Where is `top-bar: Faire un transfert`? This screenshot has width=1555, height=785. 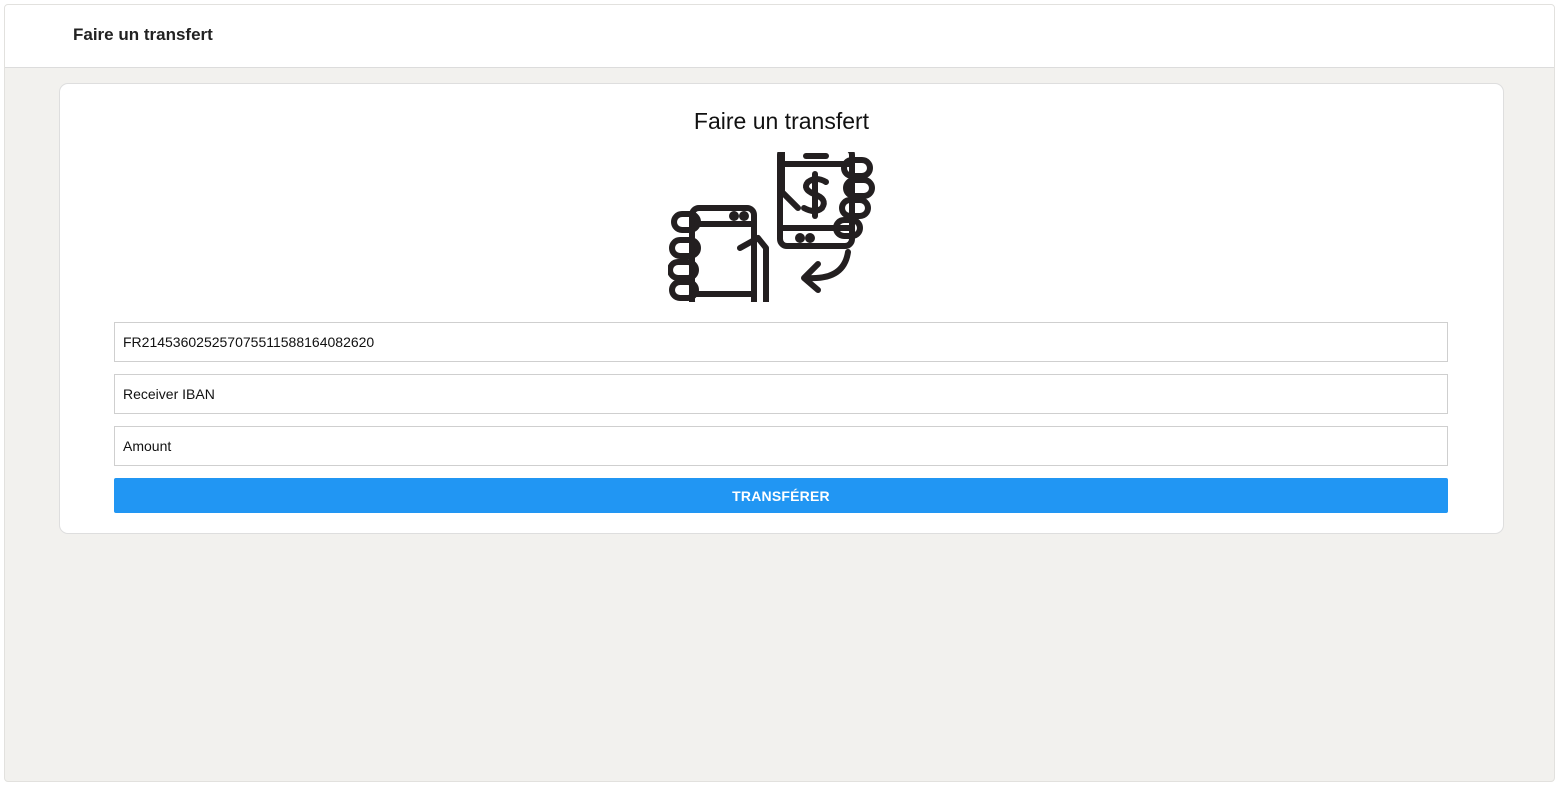
top-bar: Faire un transfert is located at coordinates (779, 36).